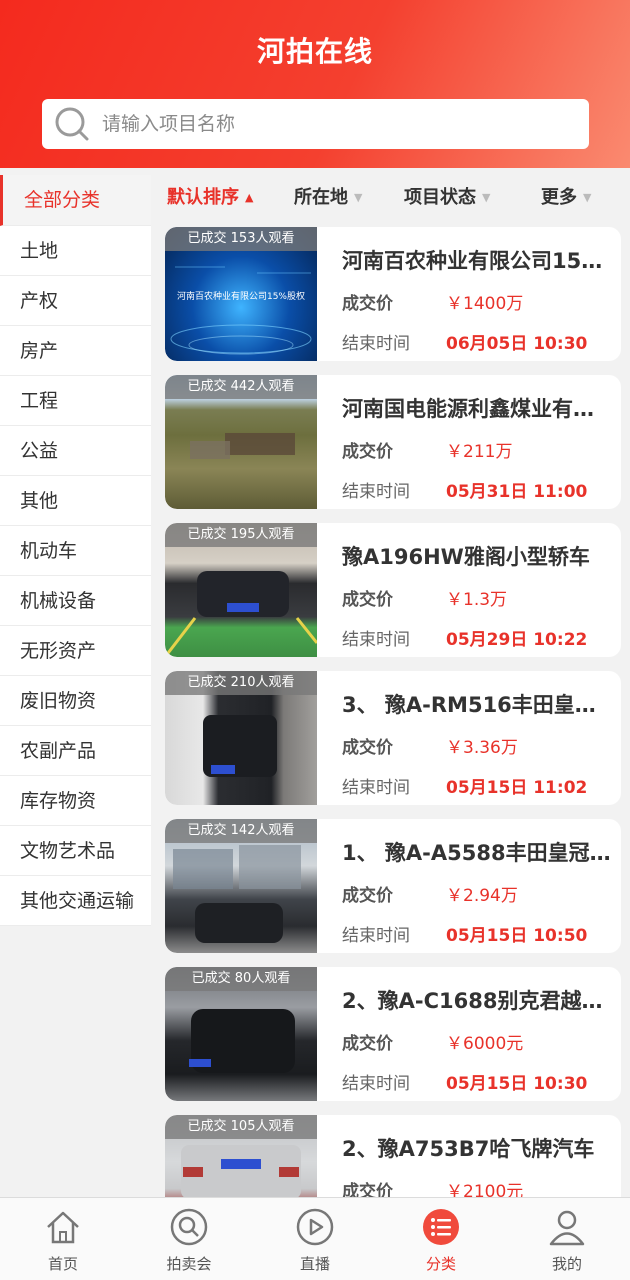 The image size is (630, 1280). What do you see at coordinates (75, 751) in the screenshot?
I see `sidebar-item-agricultural: 农副产品` at bounding box center [75, 751].